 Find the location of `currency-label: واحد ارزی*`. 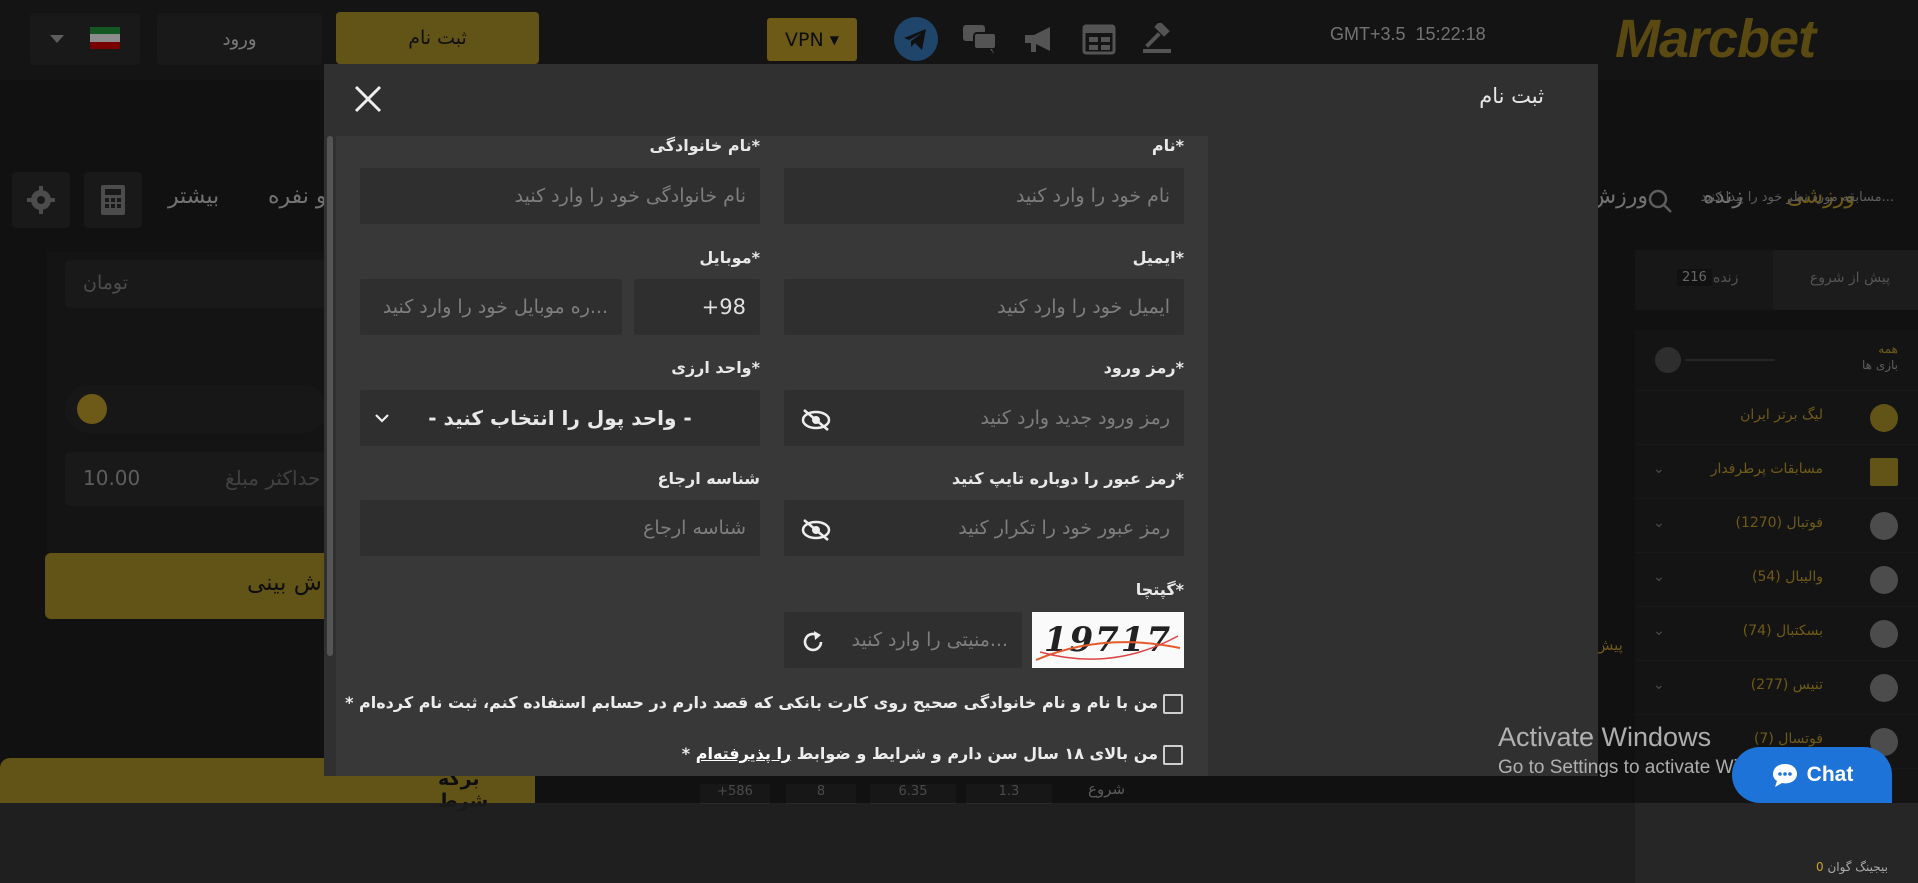

currency-label: واحد ارزی* is located at coordinates (715, 367).